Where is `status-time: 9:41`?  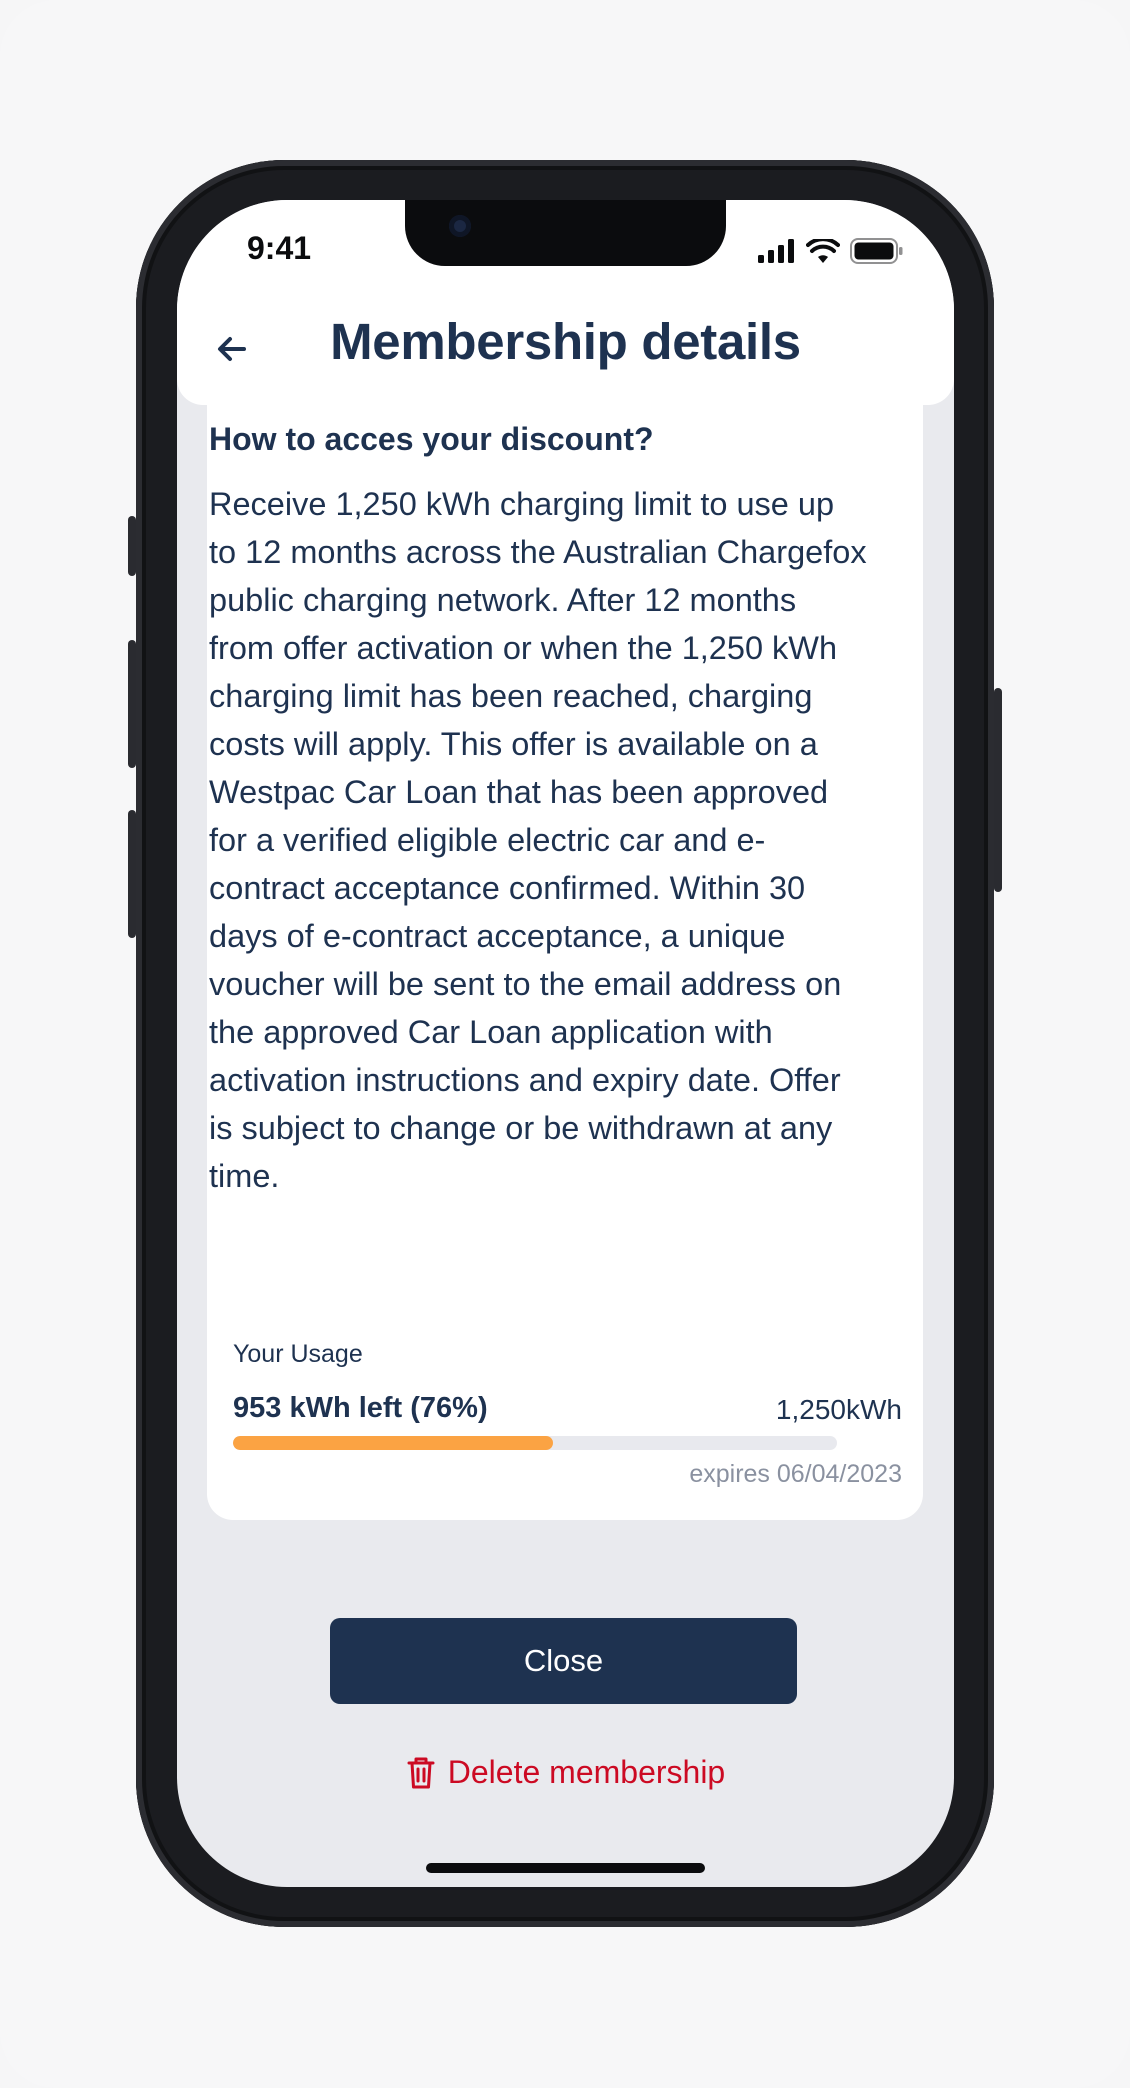 status-time: 9:41 is located at coordinates (279, 248).